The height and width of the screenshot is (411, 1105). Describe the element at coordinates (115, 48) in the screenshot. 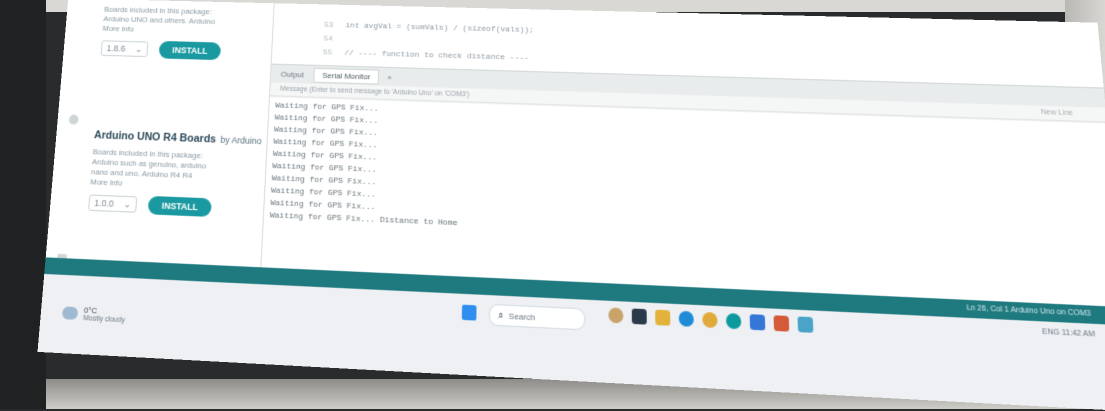

I see `version-value: 1.8.6` at that location.